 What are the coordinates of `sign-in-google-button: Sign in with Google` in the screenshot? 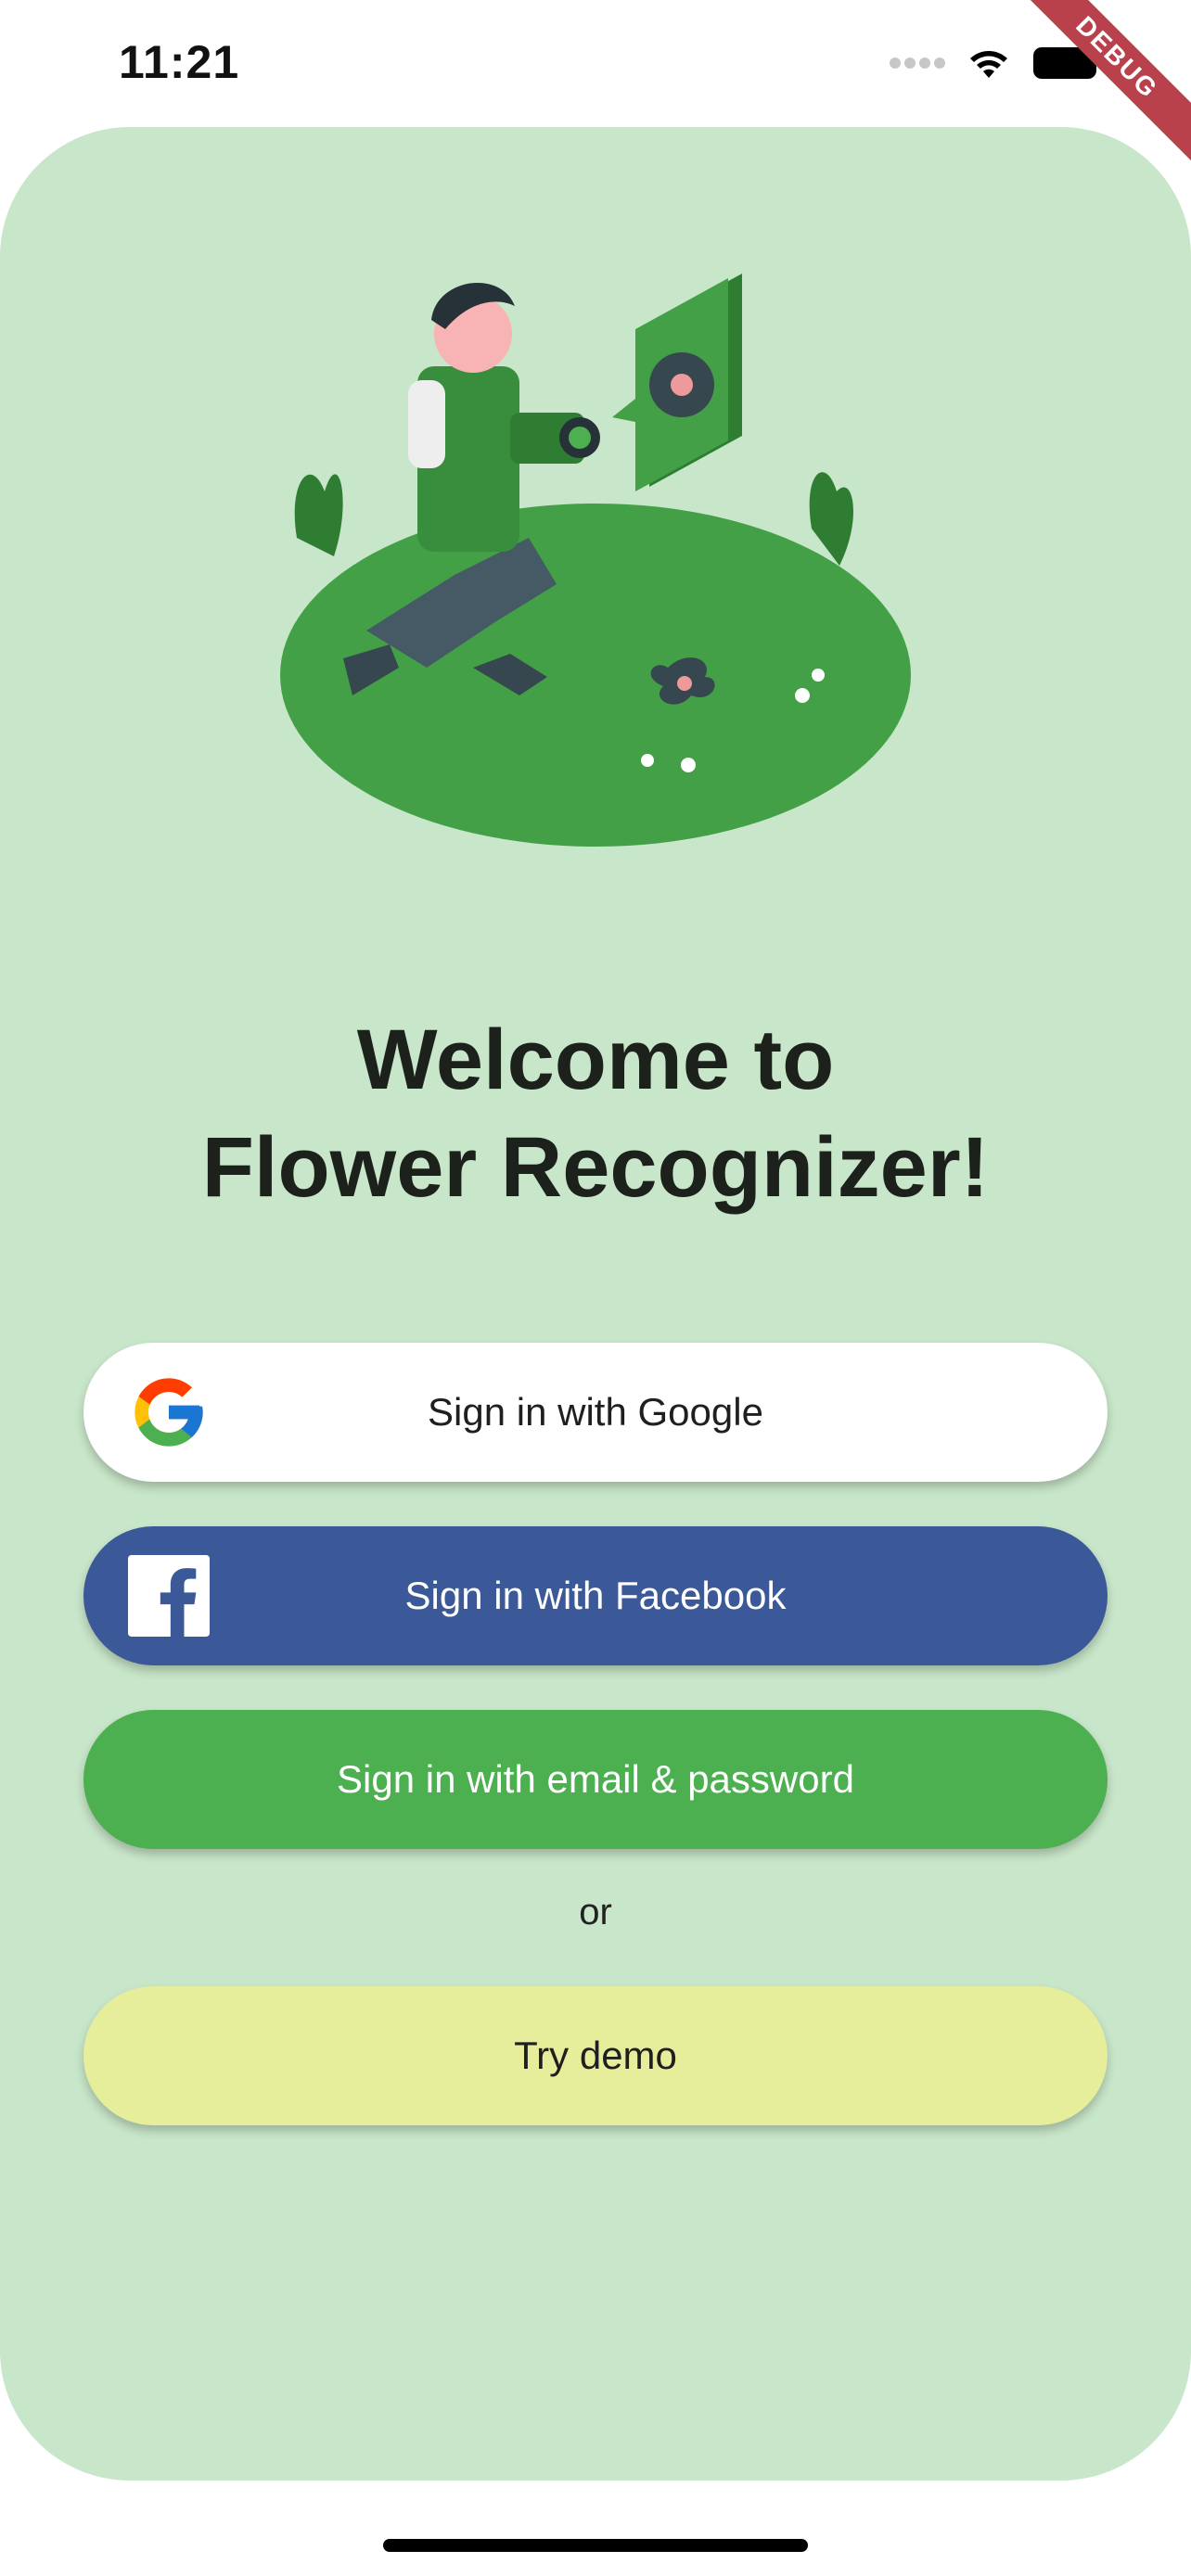 It's located at (595, 1412).